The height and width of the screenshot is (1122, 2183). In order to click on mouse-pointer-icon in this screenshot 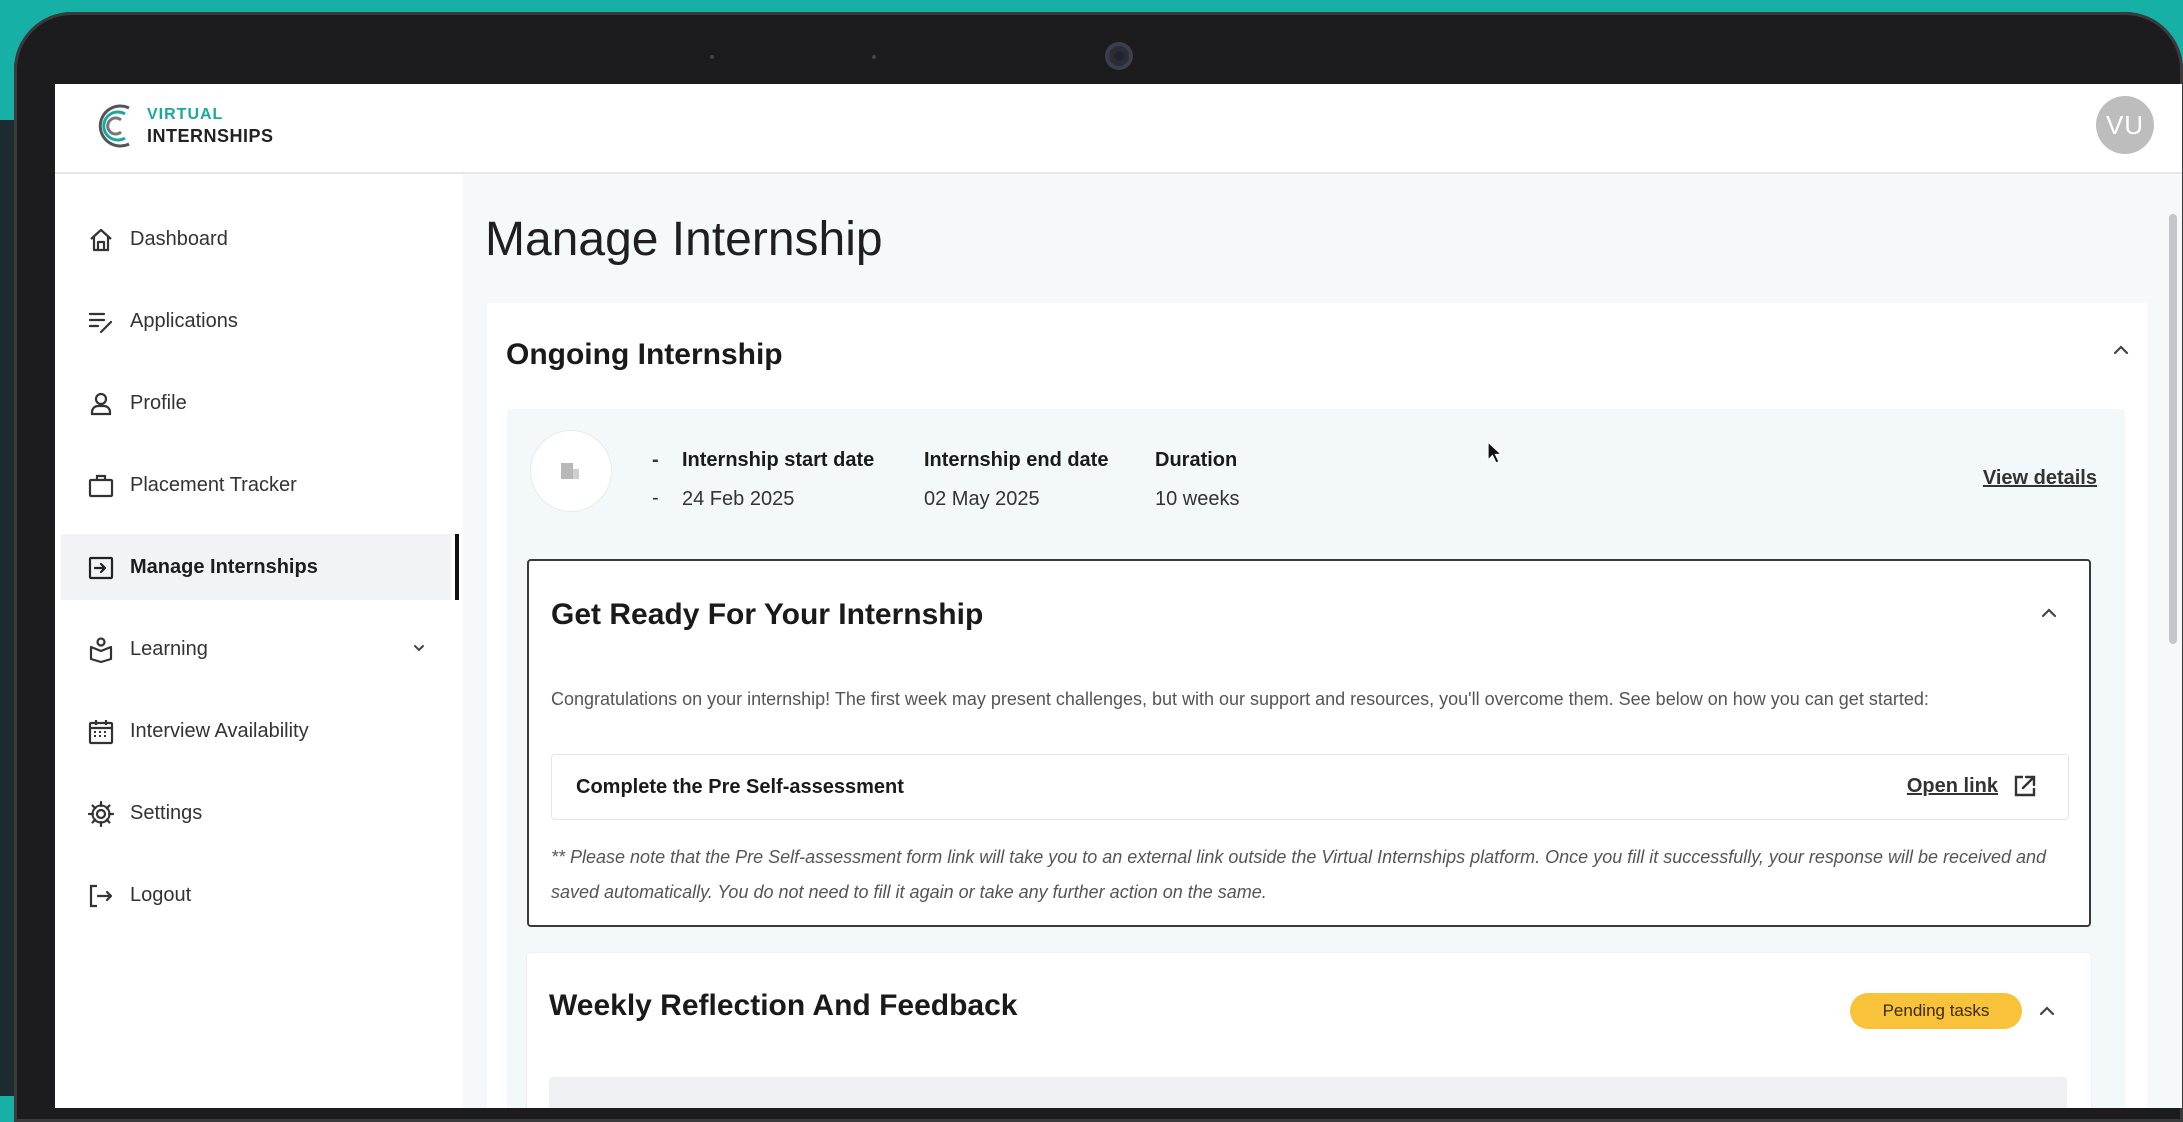, I will do `click(1495, 452)`.